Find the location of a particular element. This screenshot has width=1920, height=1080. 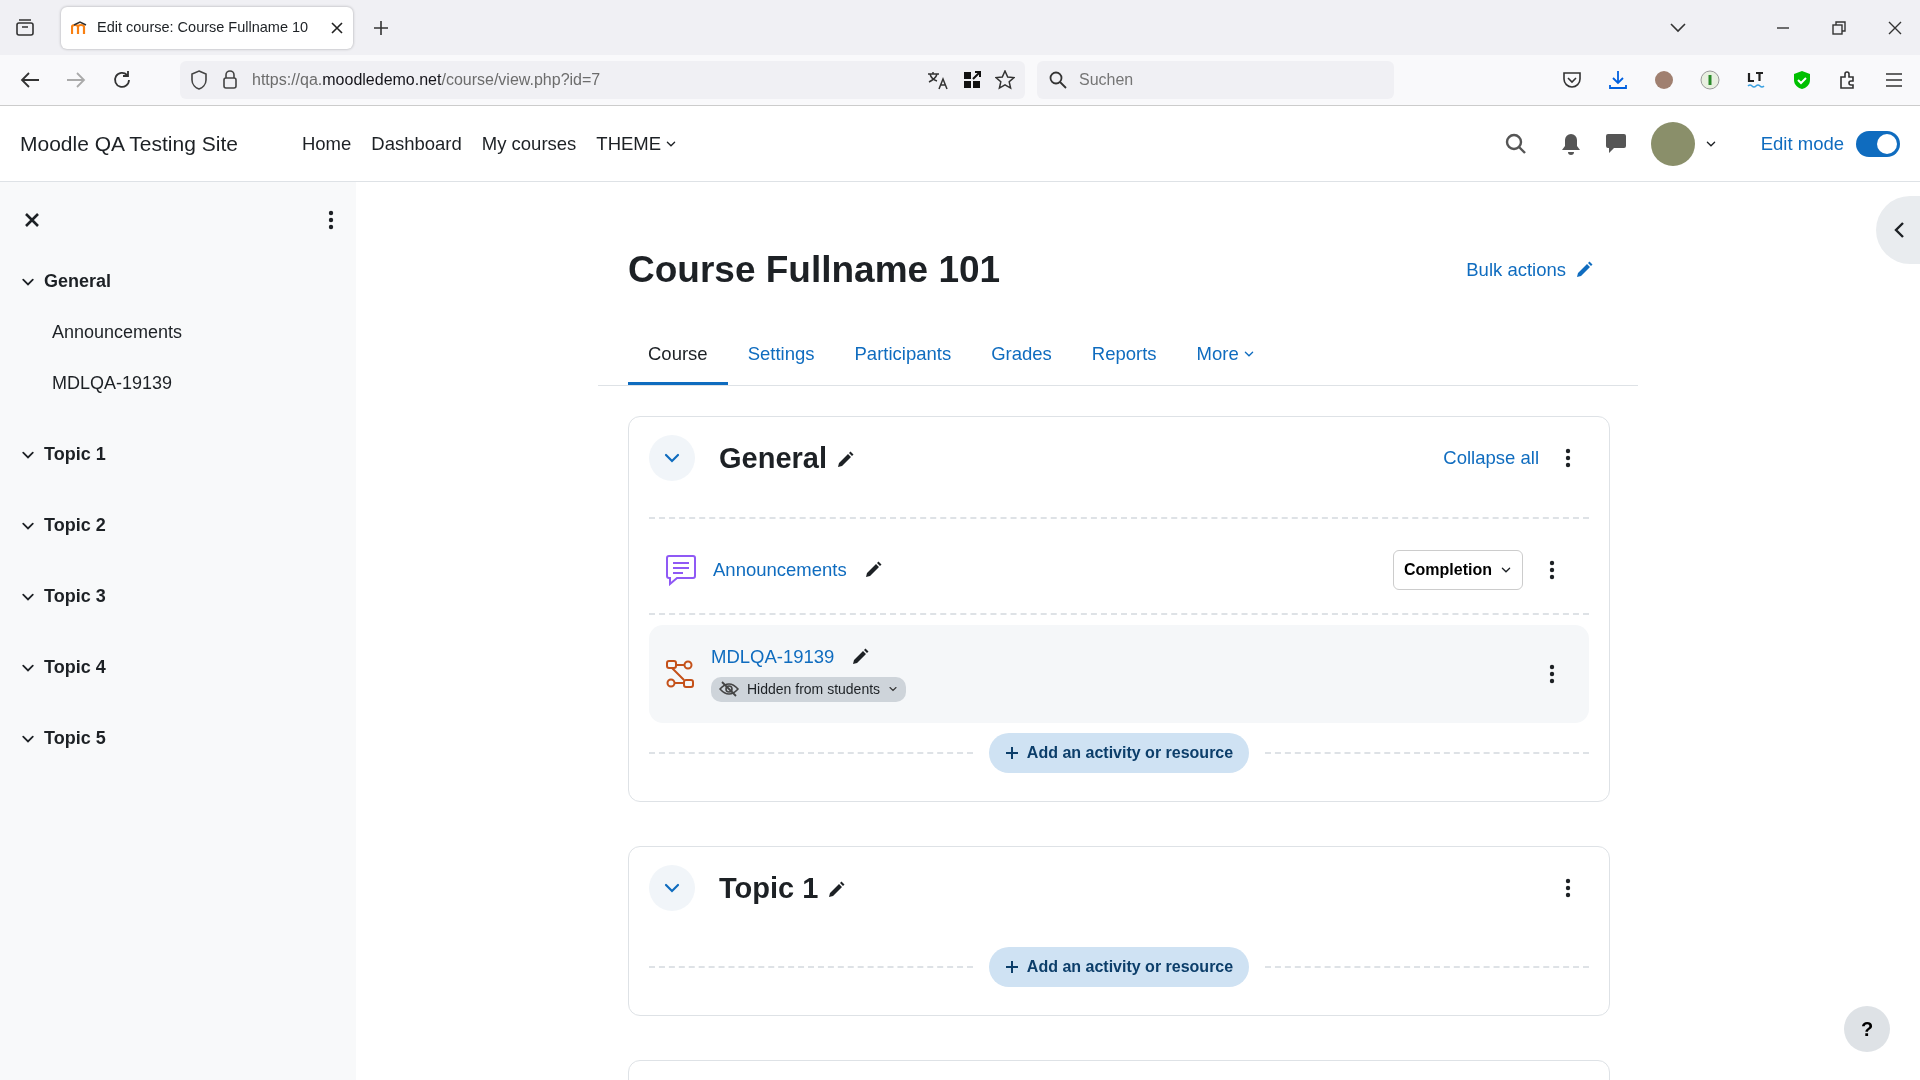

drawer-activity-link: MDLQA-19139 is located at coordinates (178, 383).